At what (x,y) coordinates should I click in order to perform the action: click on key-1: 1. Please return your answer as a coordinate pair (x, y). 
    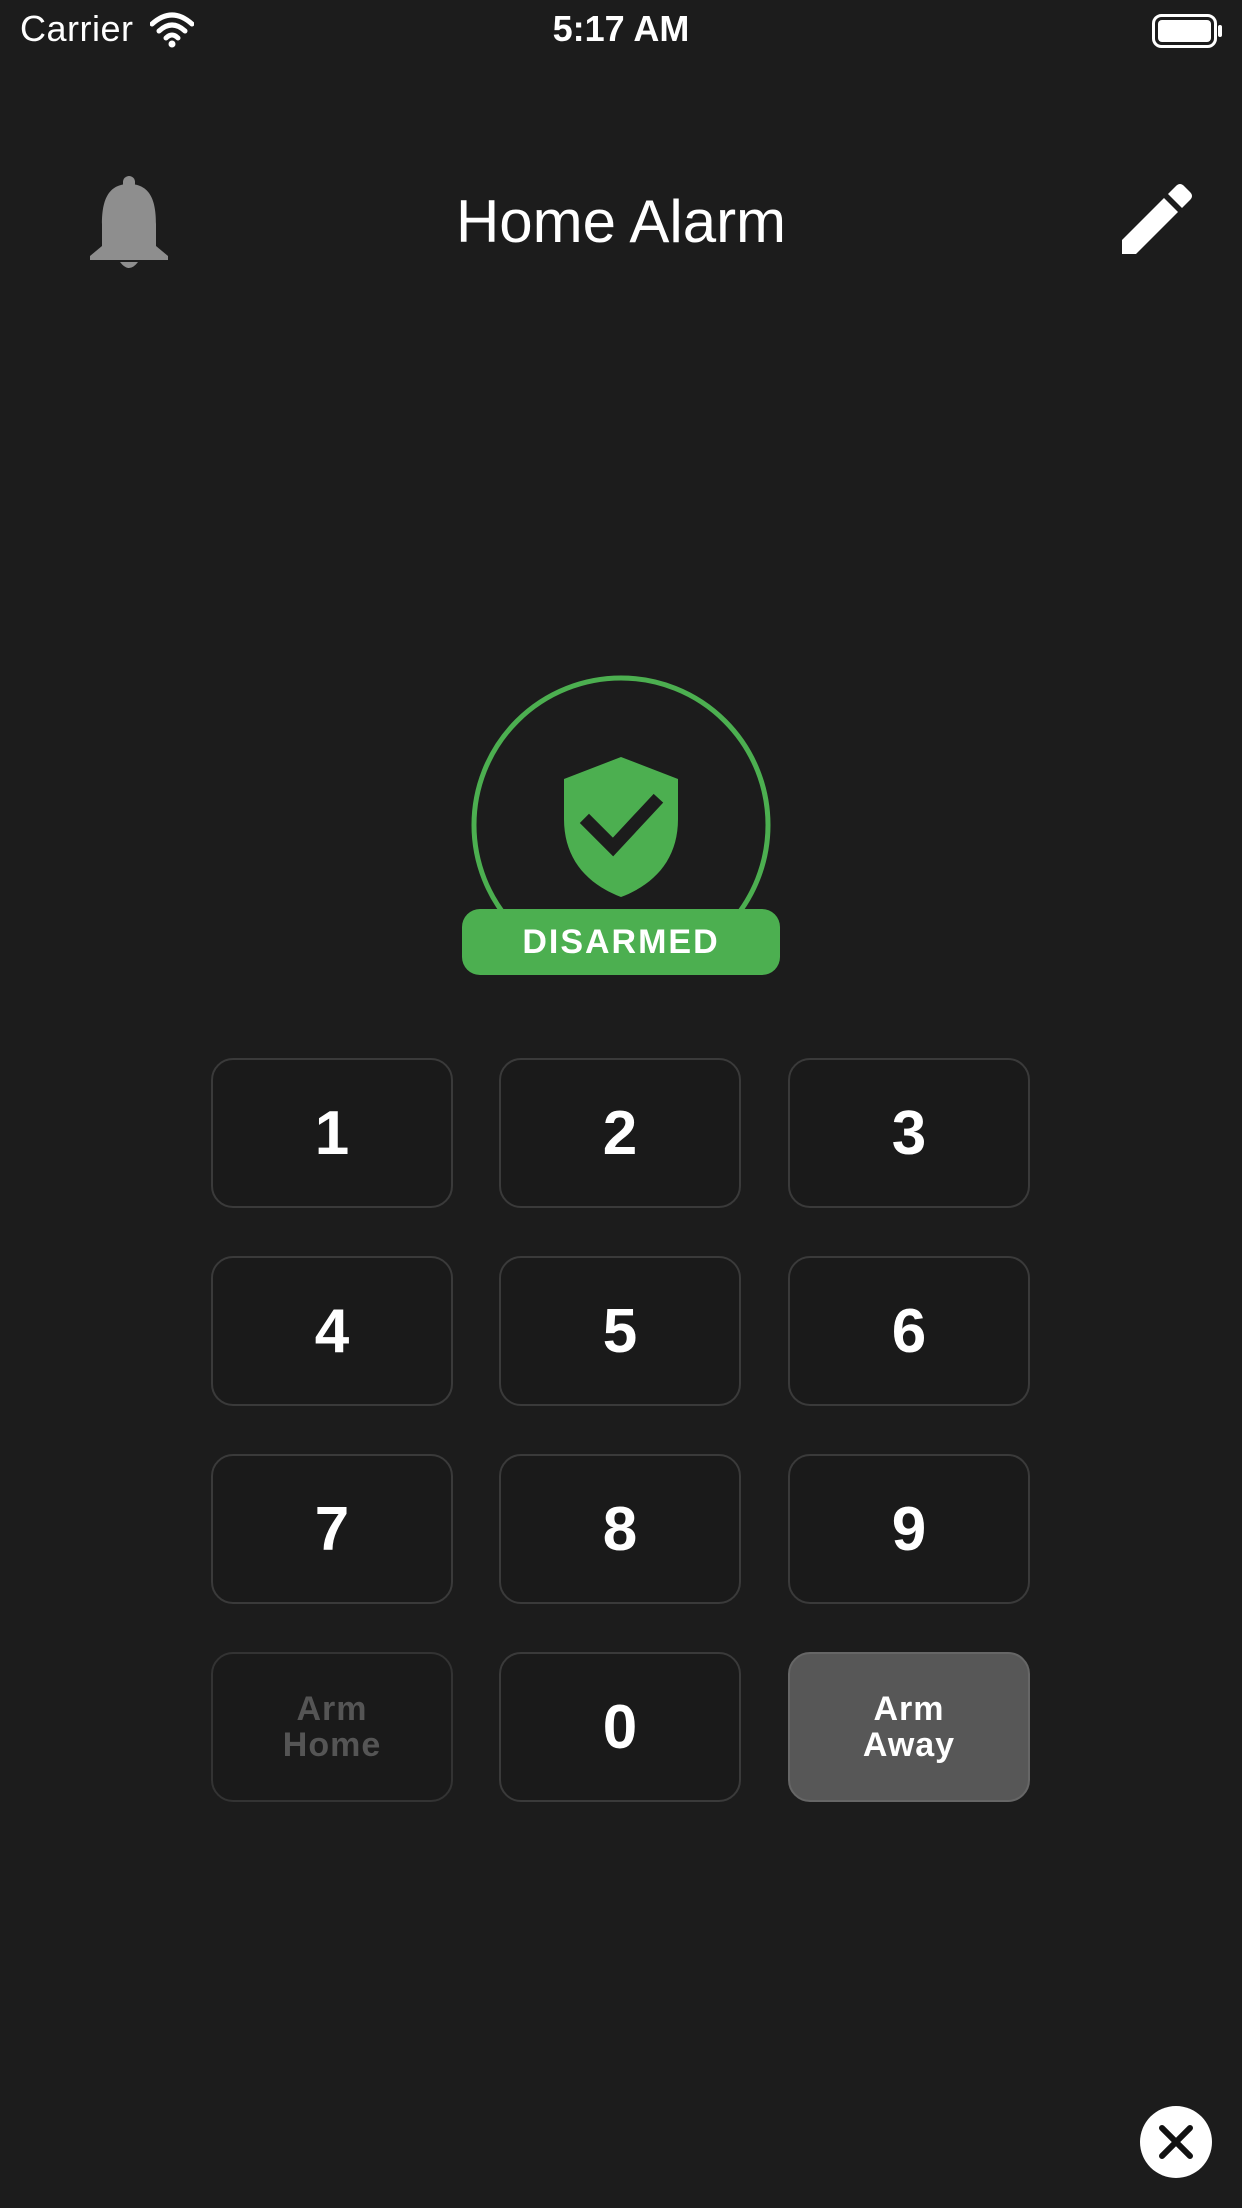
    Looking at the image, I should click on (332, 1133).